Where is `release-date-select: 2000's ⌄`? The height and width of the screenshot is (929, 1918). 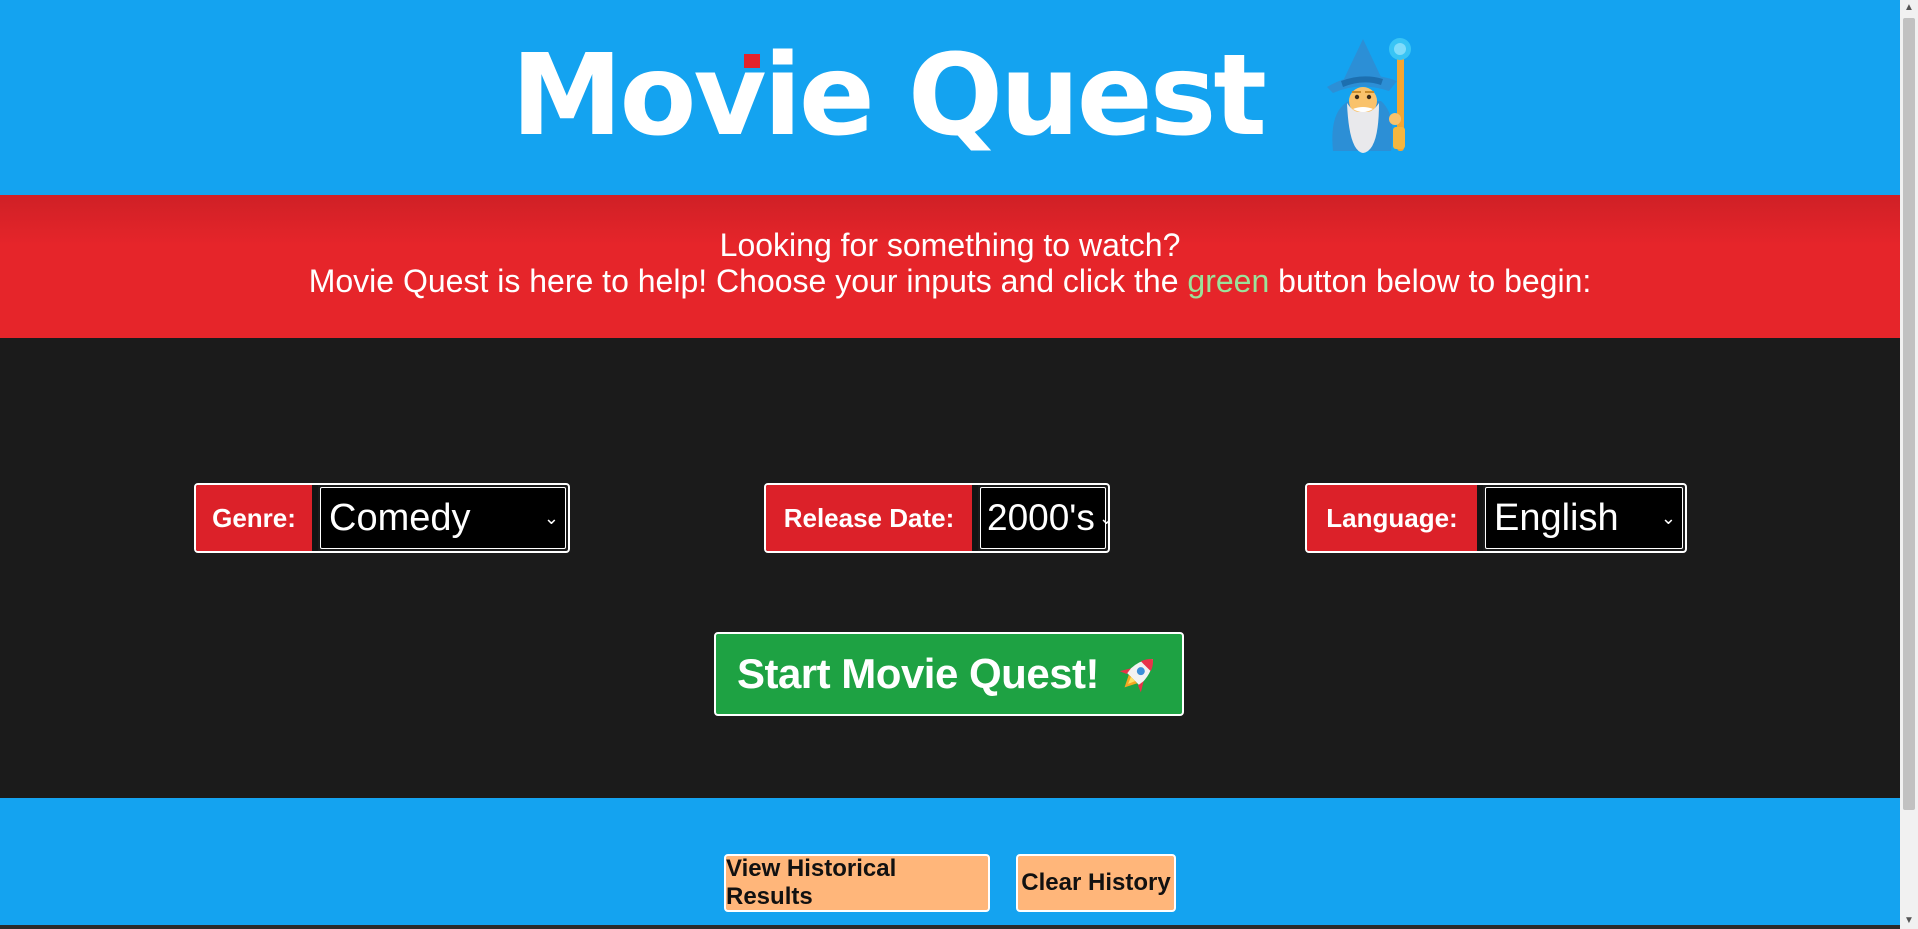
release-date-select: 2000's ⌄ is located at coordinates (1044, 518).